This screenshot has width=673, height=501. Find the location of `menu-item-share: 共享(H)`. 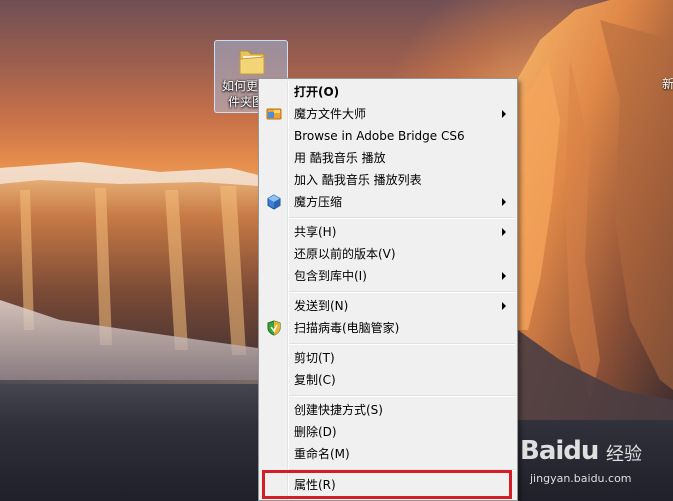

menu-item-share: 共享(H) is located at coordinates (388, 232).